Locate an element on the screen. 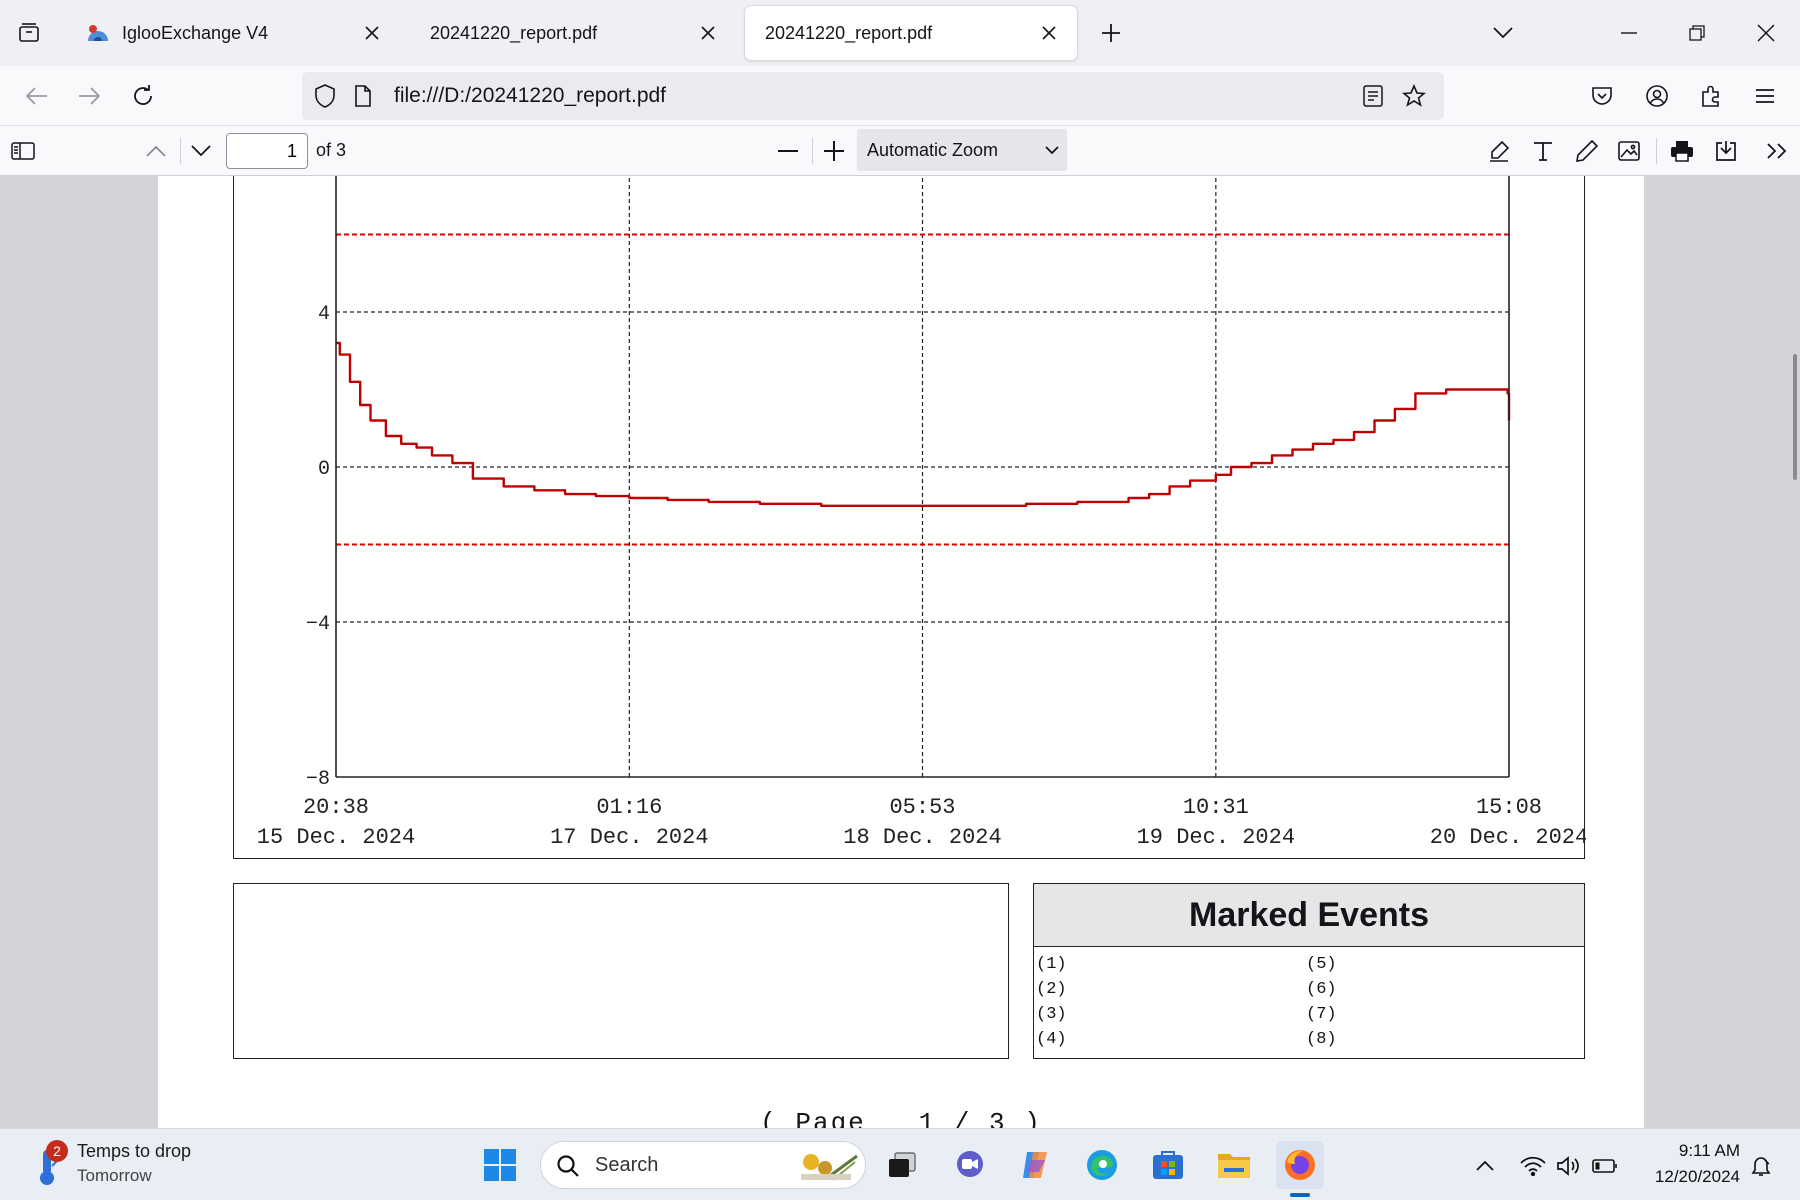 This screenshot has height=1200, width=1800. minimize-button is located at coordinates (1629, 33).